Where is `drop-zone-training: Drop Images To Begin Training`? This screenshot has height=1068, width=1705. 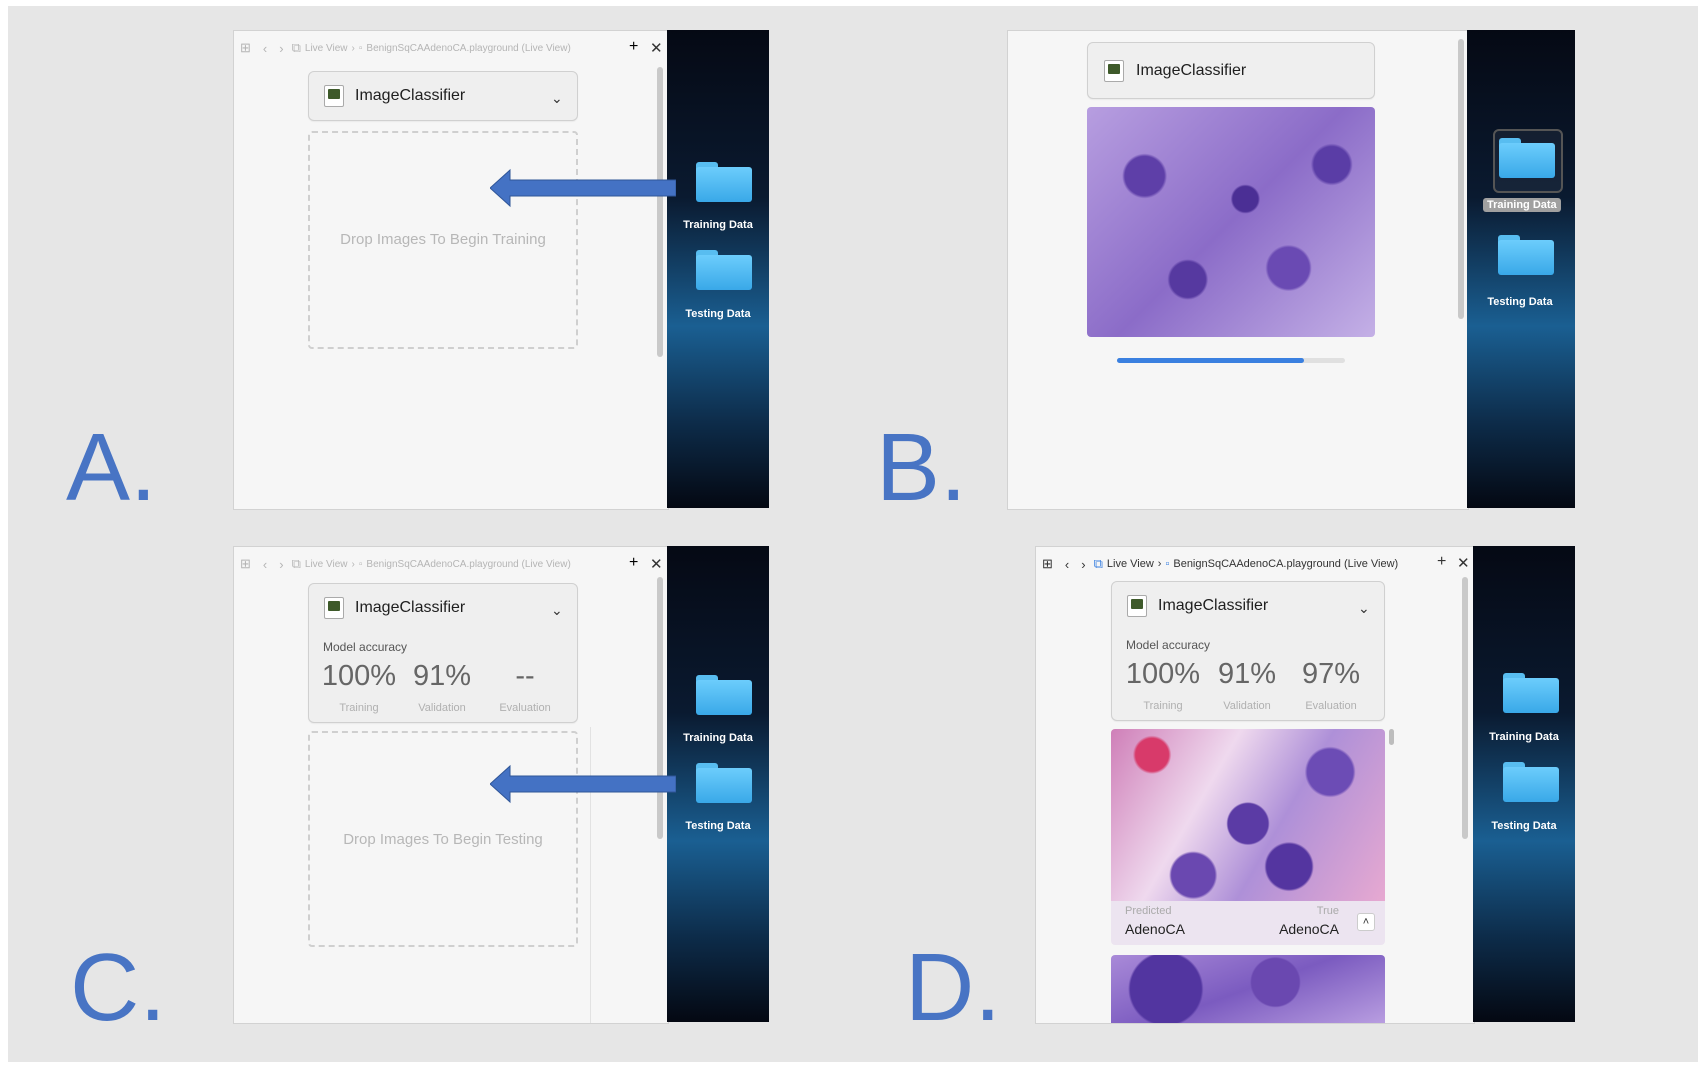 drop-zone-training: Drop Images To Begin Training is located at coordinates (443, 240).